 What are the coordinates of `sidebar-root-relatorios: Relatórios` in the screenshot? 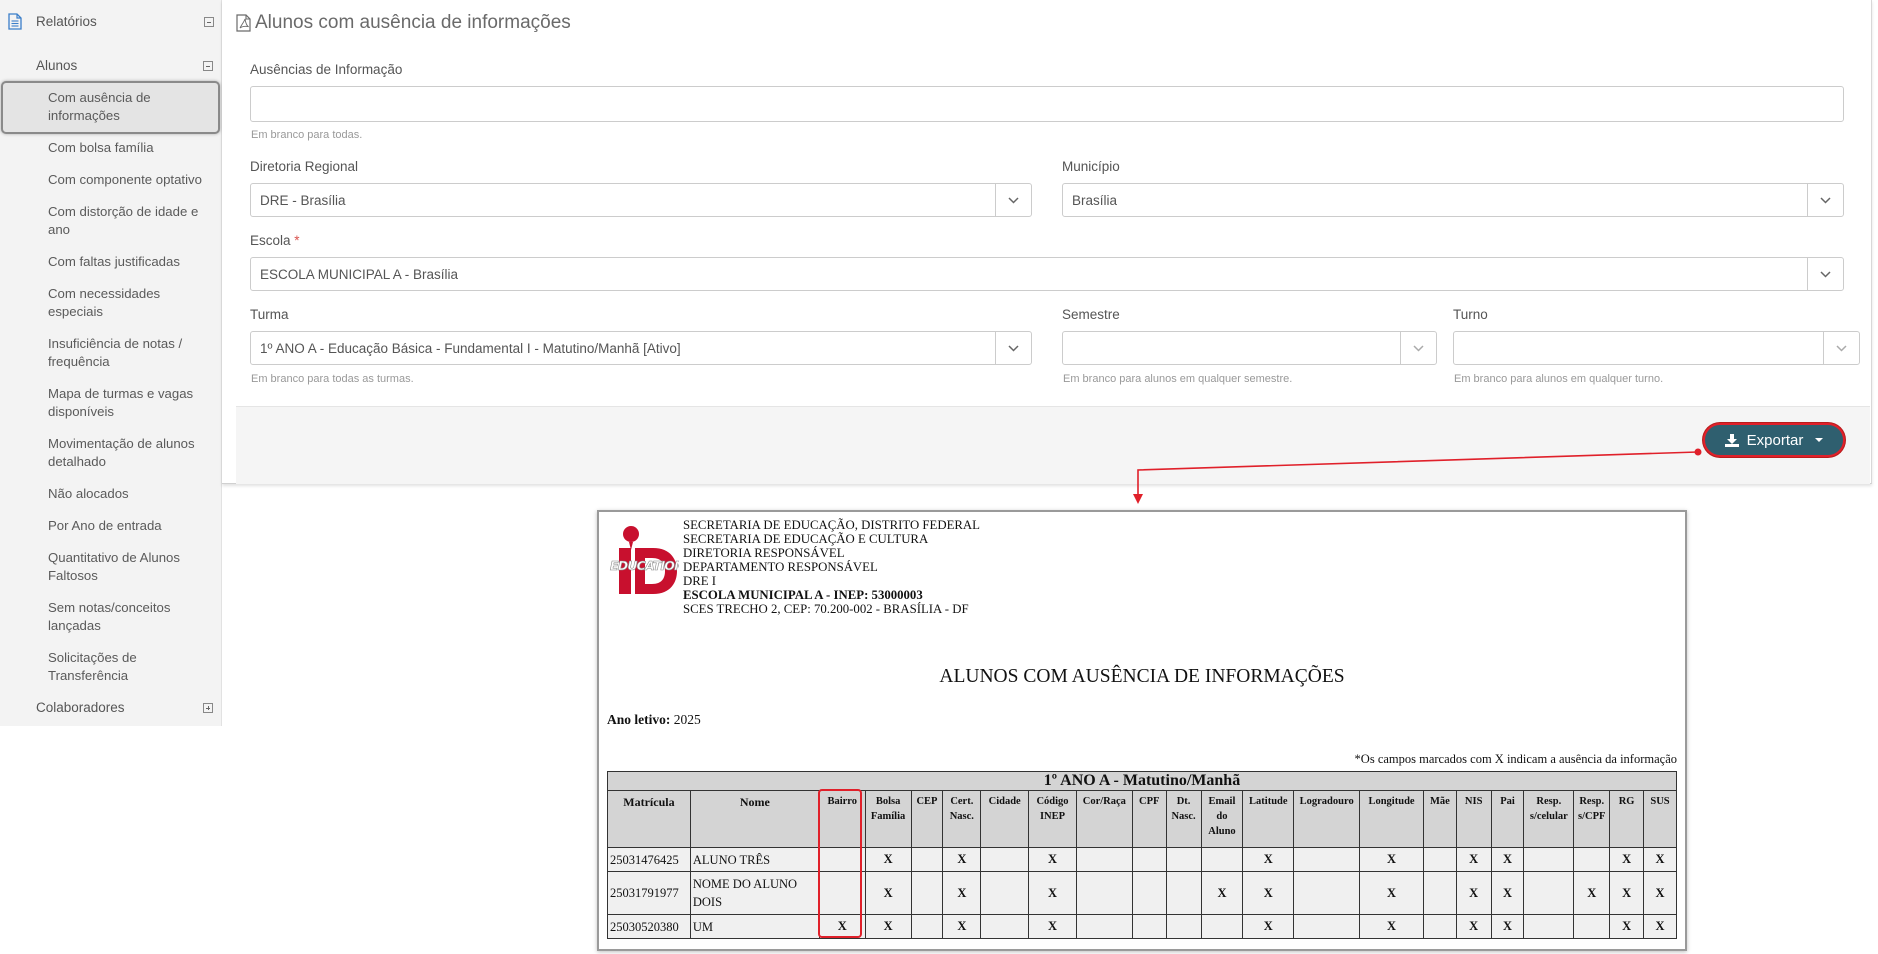 It's located at (111, 22).